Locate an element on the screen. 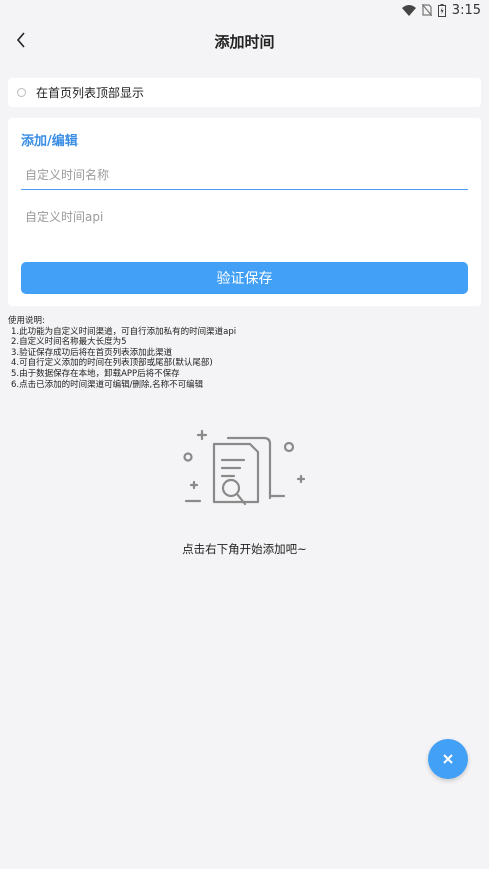 Image resolution: width=489 pixels, height=869 pixels. no-sim-icon is located at coordinates (426, 10).